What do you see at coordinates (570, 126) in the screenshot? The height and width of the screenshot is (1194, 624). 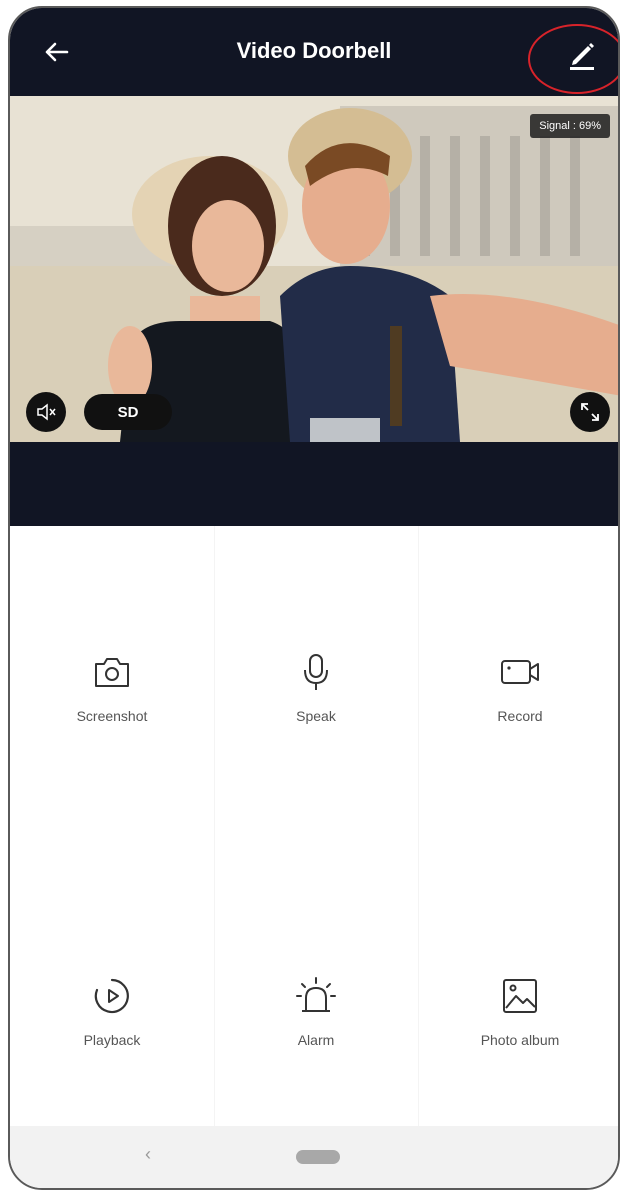 I see `signal-badge: Signal : 69%` at bounding box center [570, 126].